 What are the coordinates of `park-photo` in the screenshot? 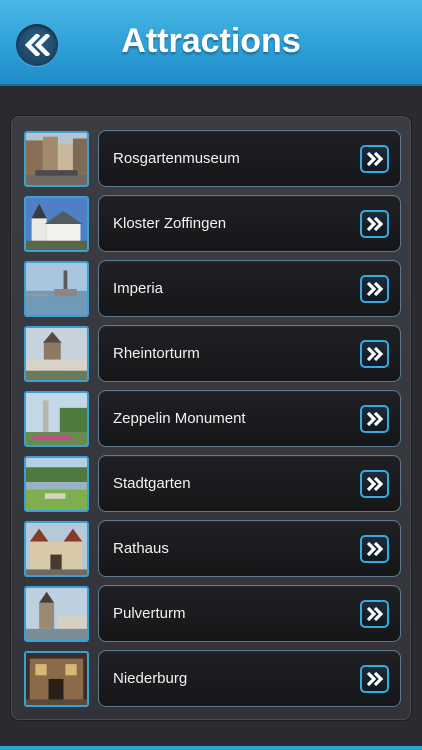 It's located at (56, 484).